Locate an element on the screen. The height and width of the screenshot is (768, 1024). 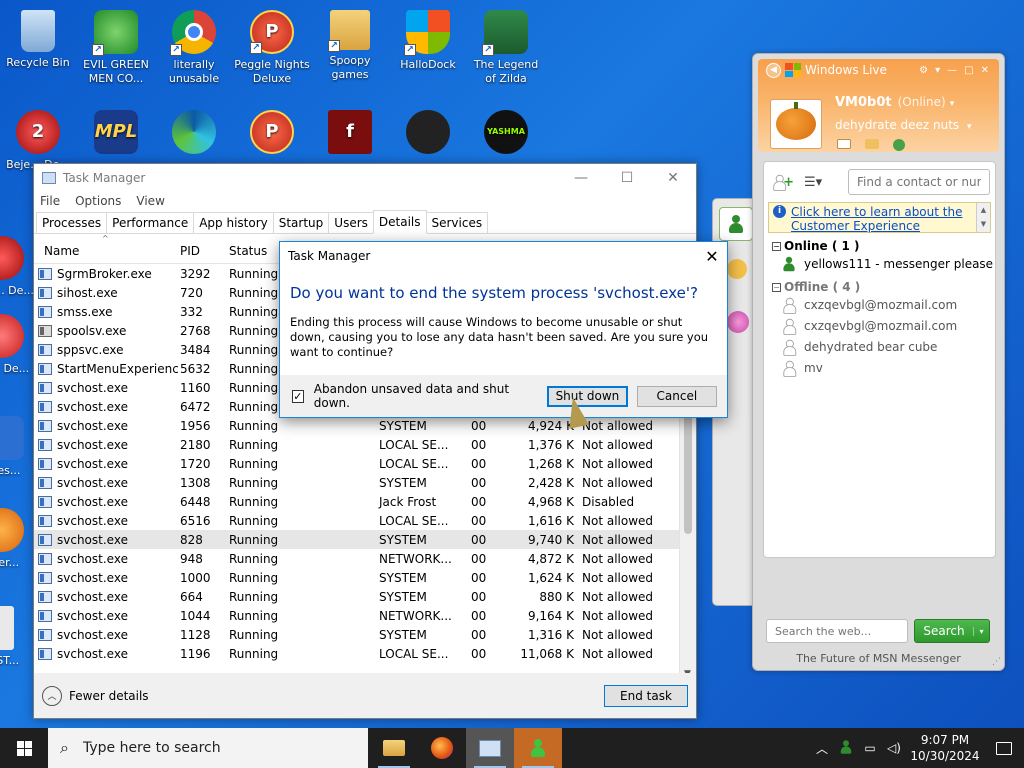
desktop-icon-flash: f is located at coordinates (350, 132).